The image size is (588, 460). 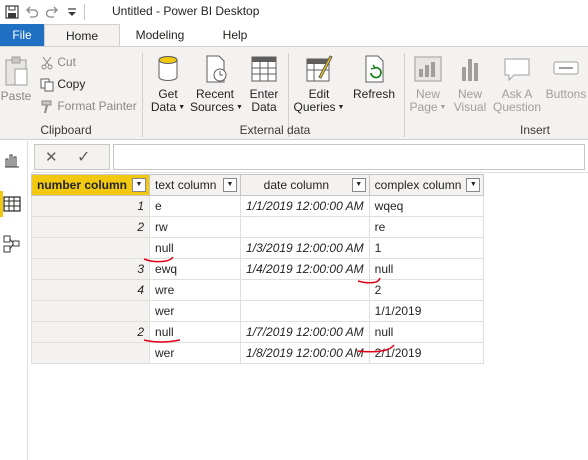 What do you see at coordinates (16, 96) in the screenshot?
I see `paste-label: Paste` at bounding box center [16, 96].